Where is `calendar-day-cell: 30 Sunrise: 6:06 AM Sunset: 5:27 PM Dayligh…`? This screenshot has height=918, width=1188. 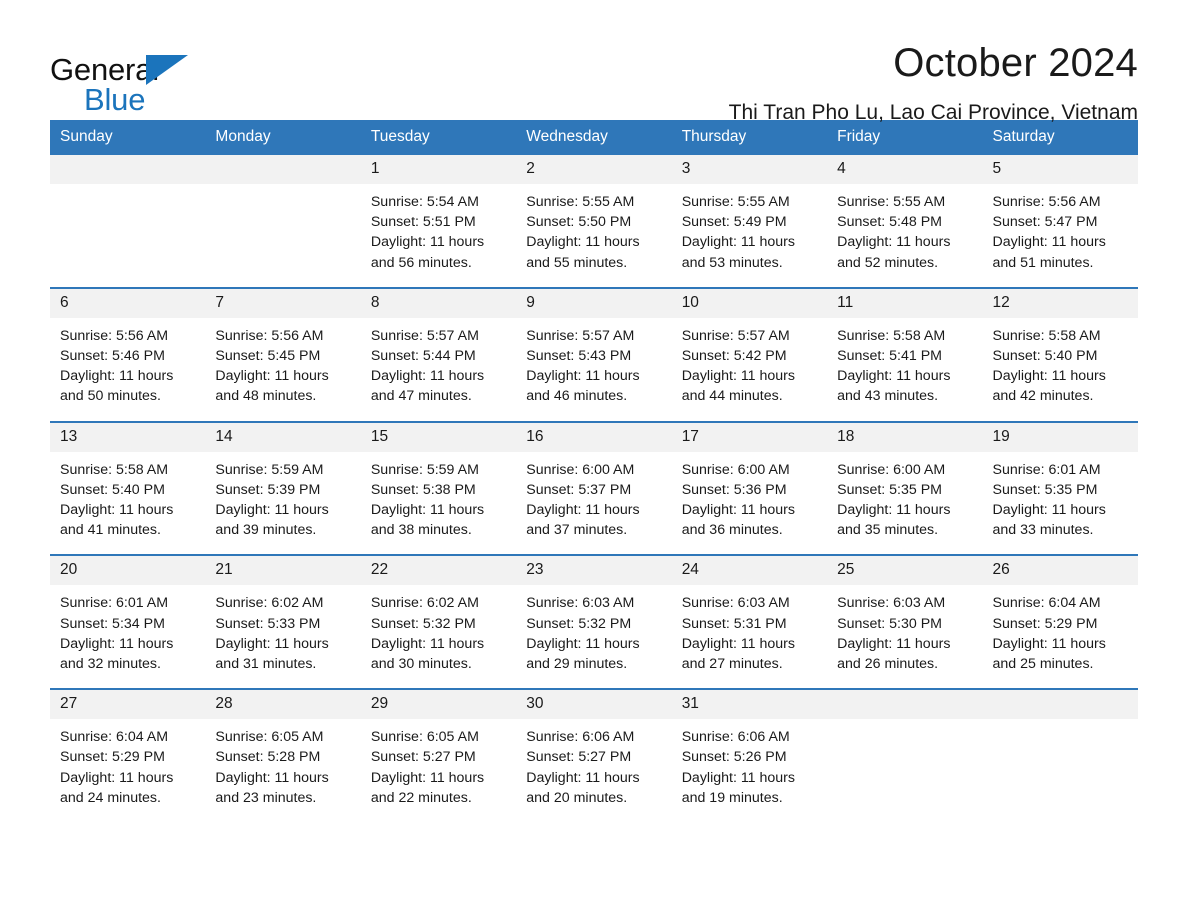 calendar-day-cell: 30 Sunrise: 6:06 AM Sunset: 5:27 PM Dayligh… is located at coordinates (594, 755).